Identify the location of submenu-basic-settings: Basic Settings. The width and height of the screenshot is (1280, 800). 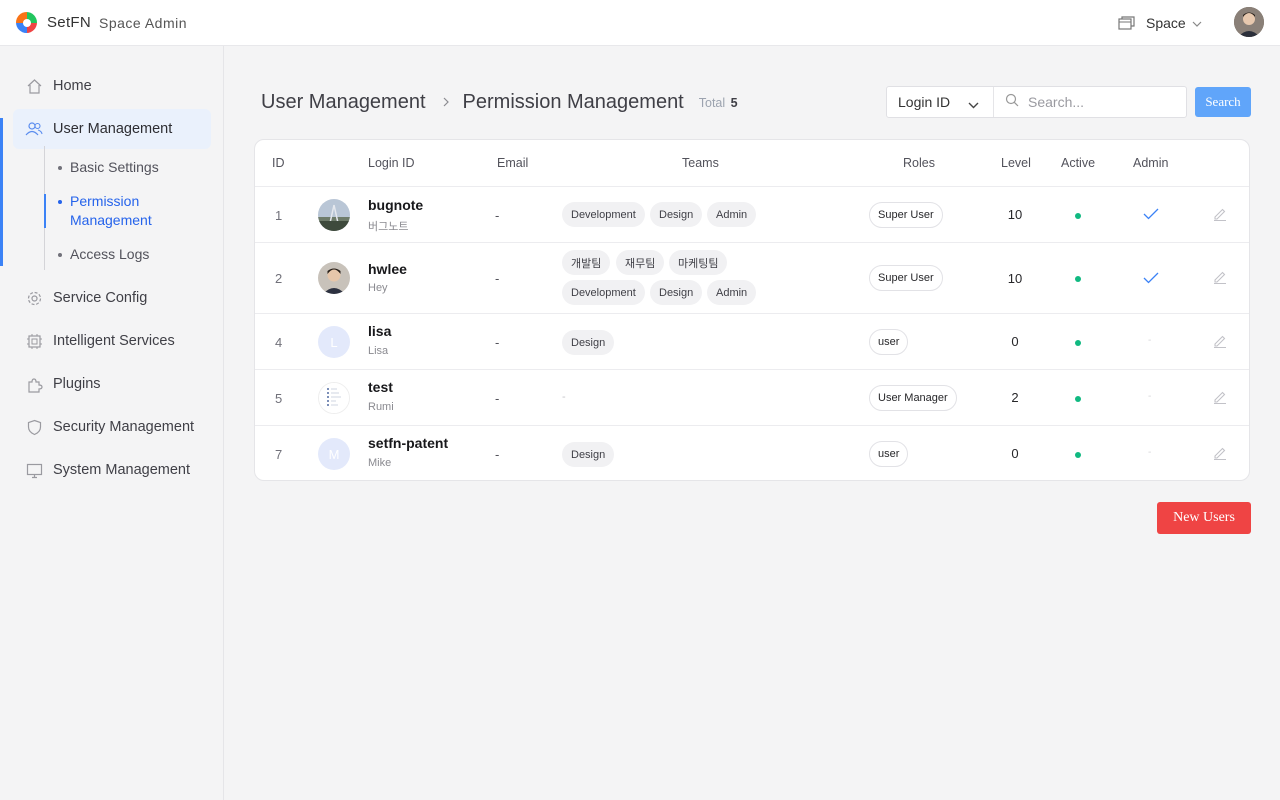
(108, 167).